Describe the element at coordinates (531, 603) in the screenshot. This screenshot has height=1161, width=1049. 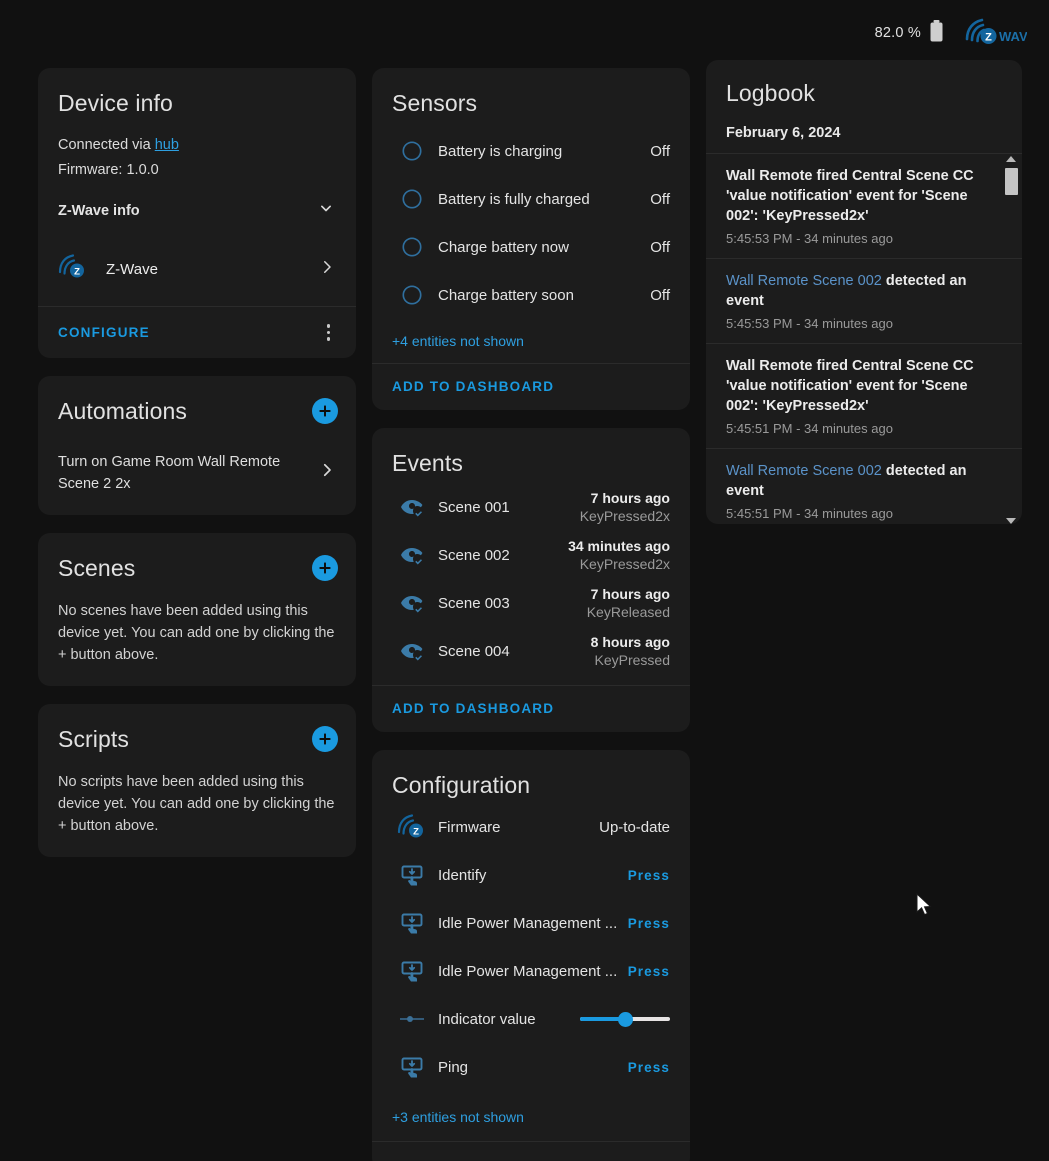
I see `table-row: Scene 003 7 hours ago KeyReleased` at that location.